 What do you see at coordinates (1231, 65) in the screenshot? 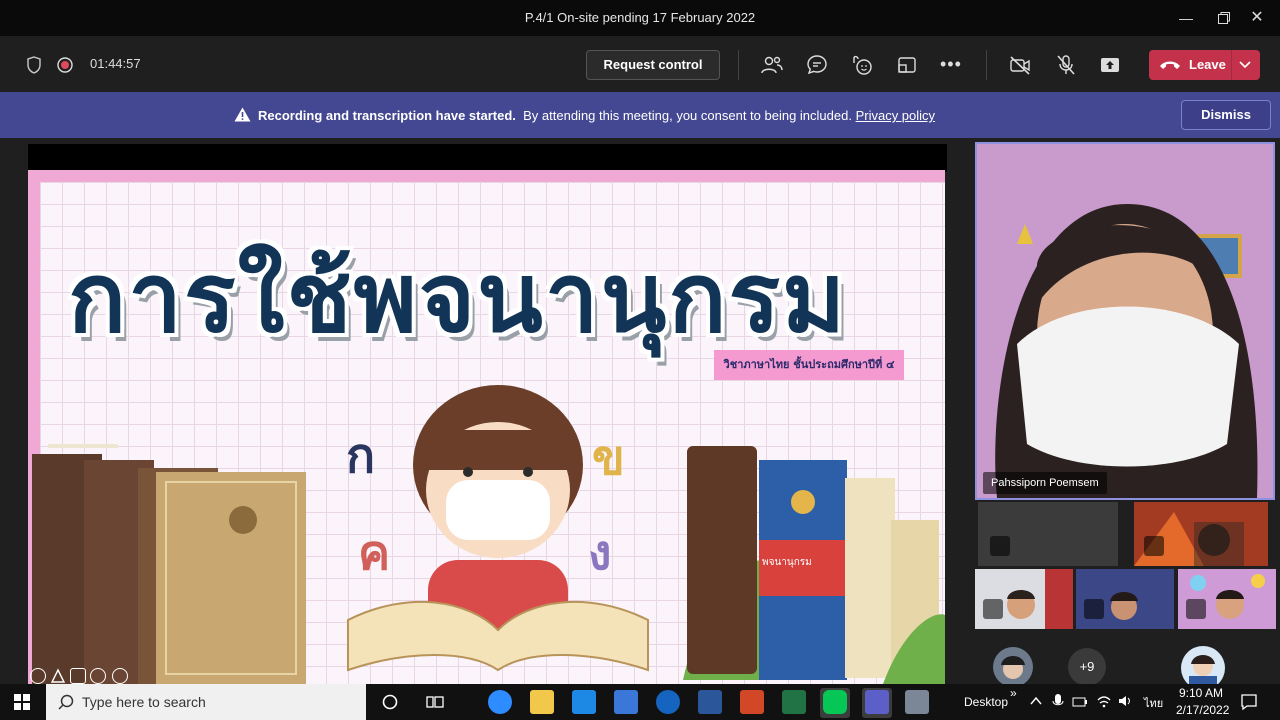
I see `leave-divider` at bounding box center [1231, 65].